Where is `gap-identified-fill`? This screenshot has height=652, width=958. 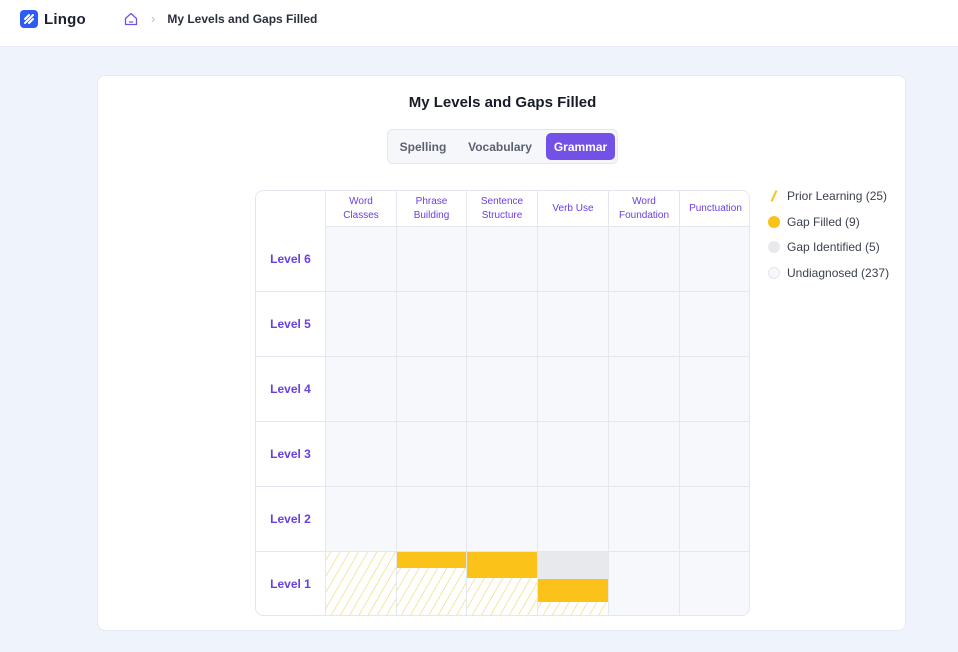 gap-identified-fill is located at coordinates (573, 565).